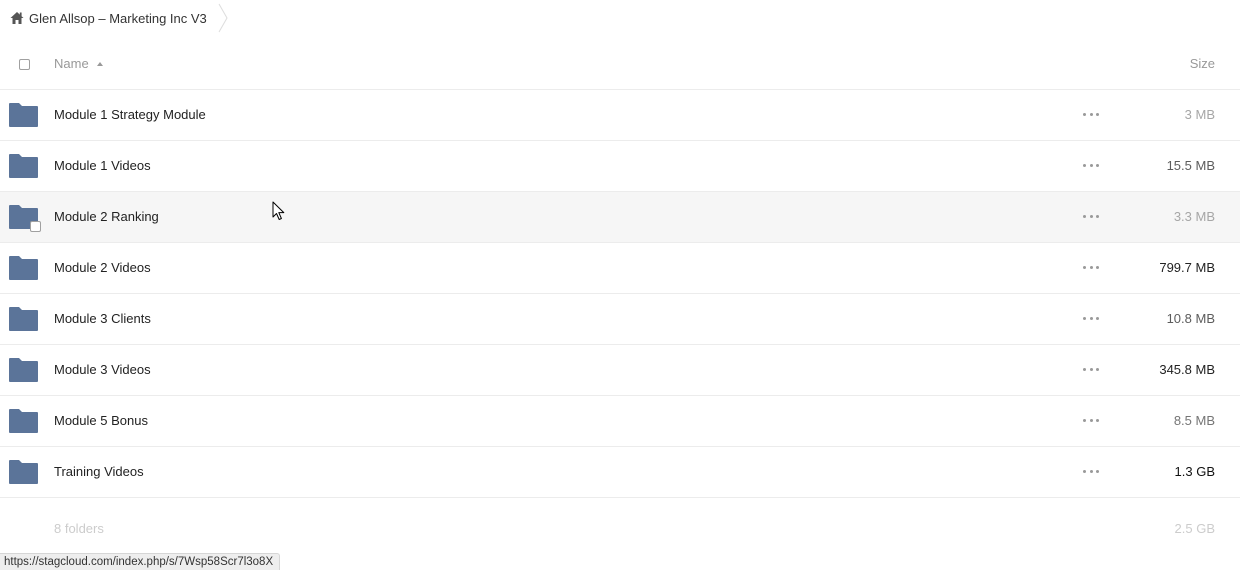  I want to click on folder-count: 8 folders, so click(79, 528).